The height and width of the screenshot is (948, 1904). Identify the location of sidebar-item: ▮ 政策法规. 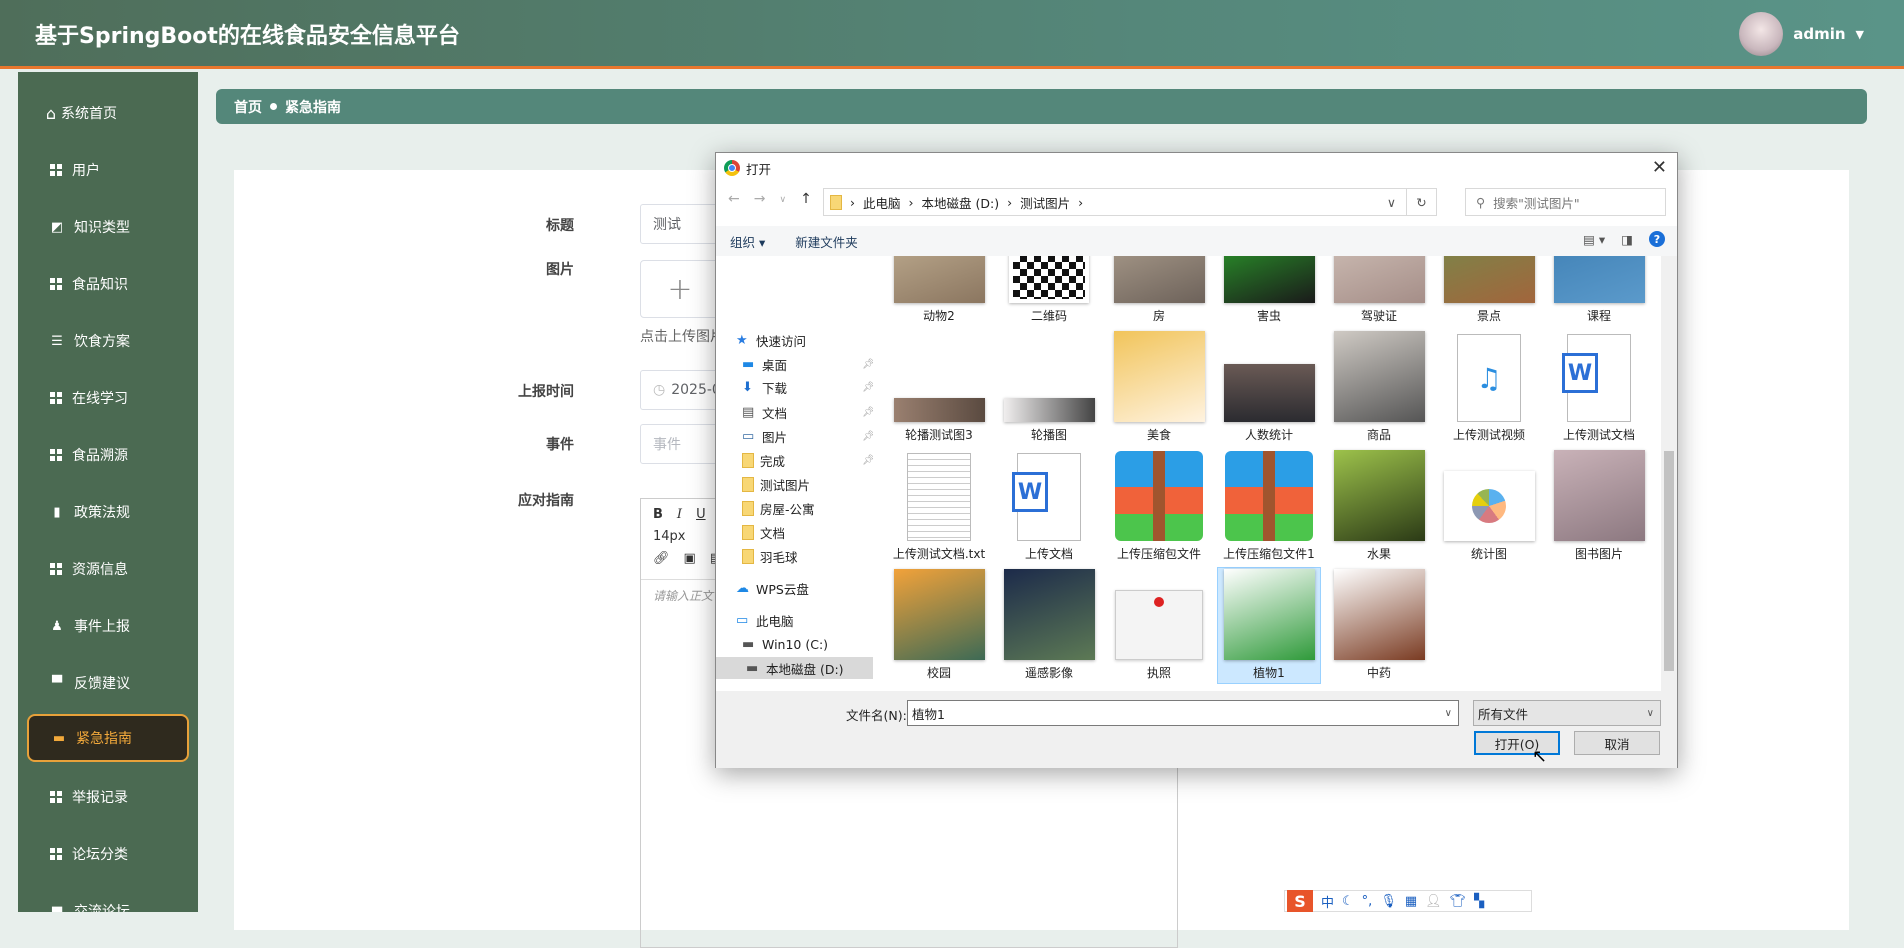
(108, 512).